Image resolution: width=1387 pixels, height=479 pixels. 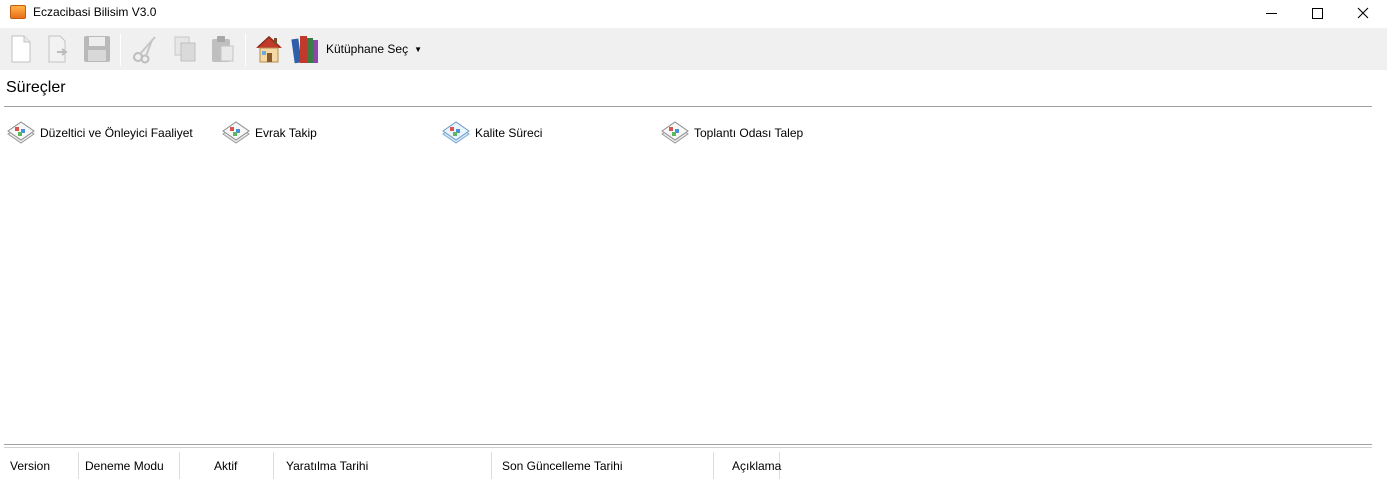 I want to click on process-label: Toplantı Odası Talep, so click(x=749, y=133).